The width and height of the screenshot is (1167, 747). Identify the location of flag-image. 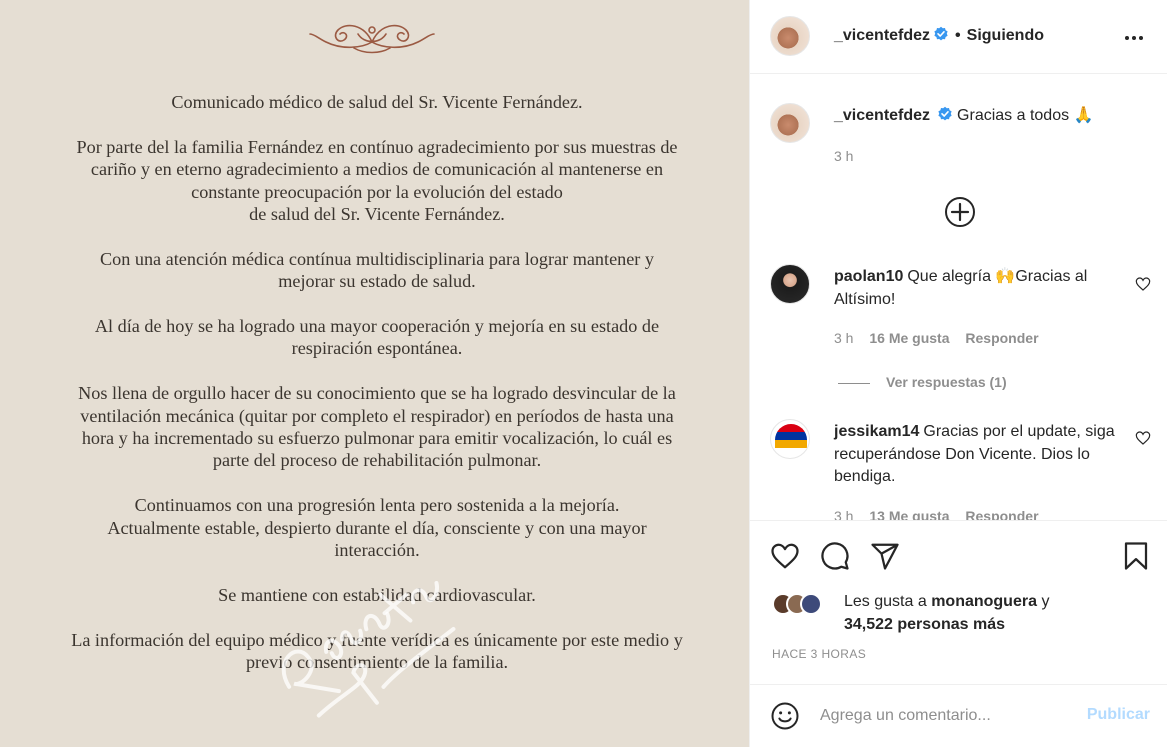
(791, 436).